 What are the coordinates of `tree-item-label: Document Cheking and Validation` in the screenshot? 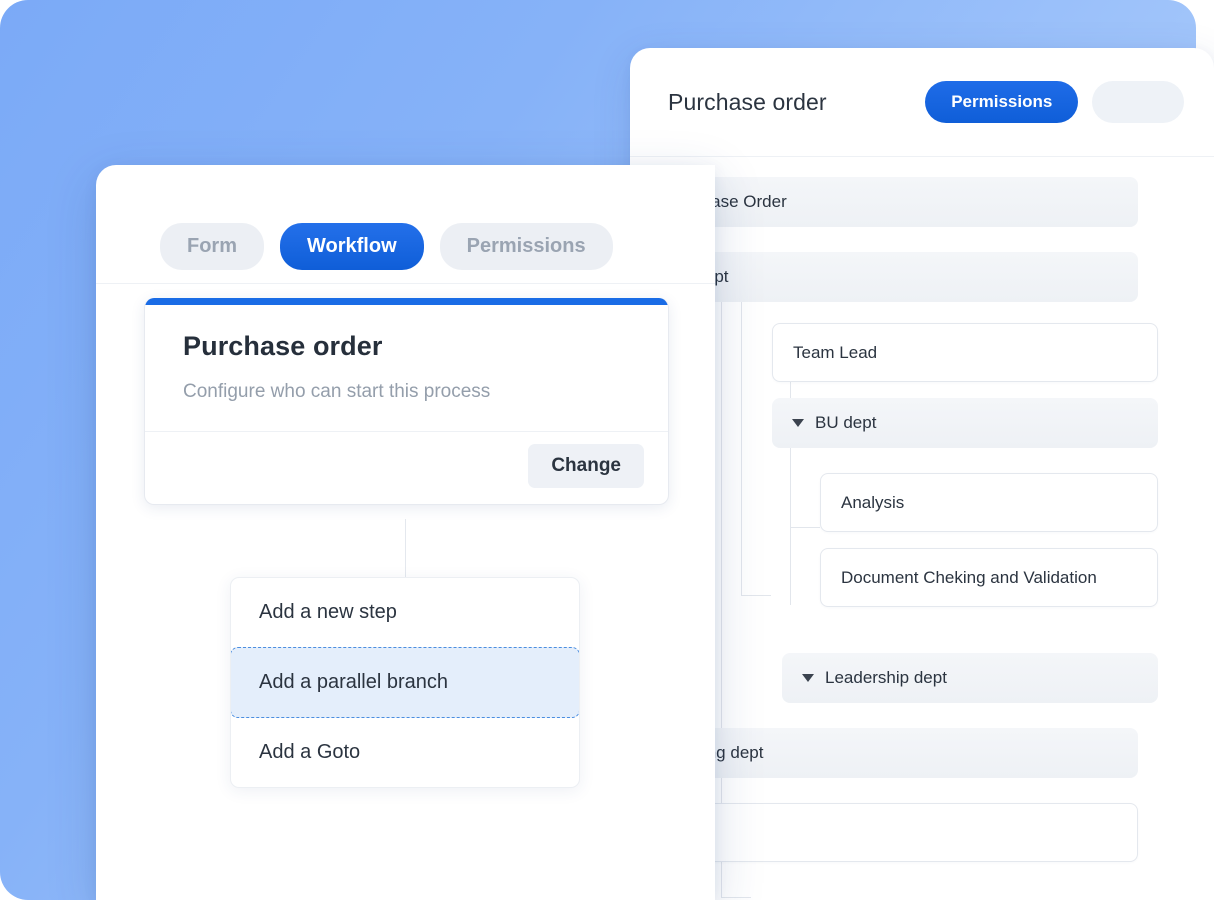 It's located at (969, 577).